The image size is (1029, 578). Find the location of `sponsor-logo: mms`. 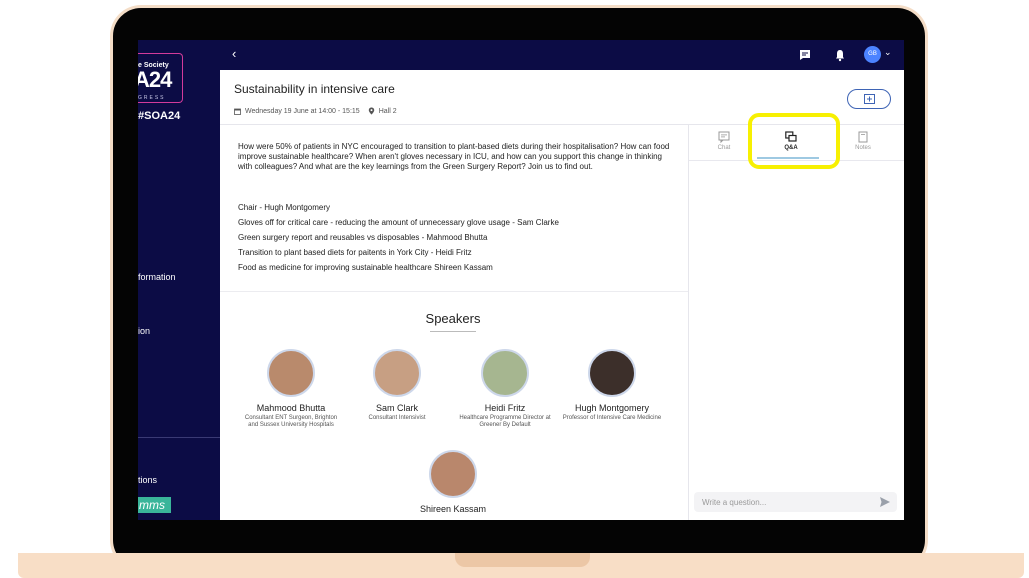

sponsor-logo: mms is located at coordinates (154, 505).